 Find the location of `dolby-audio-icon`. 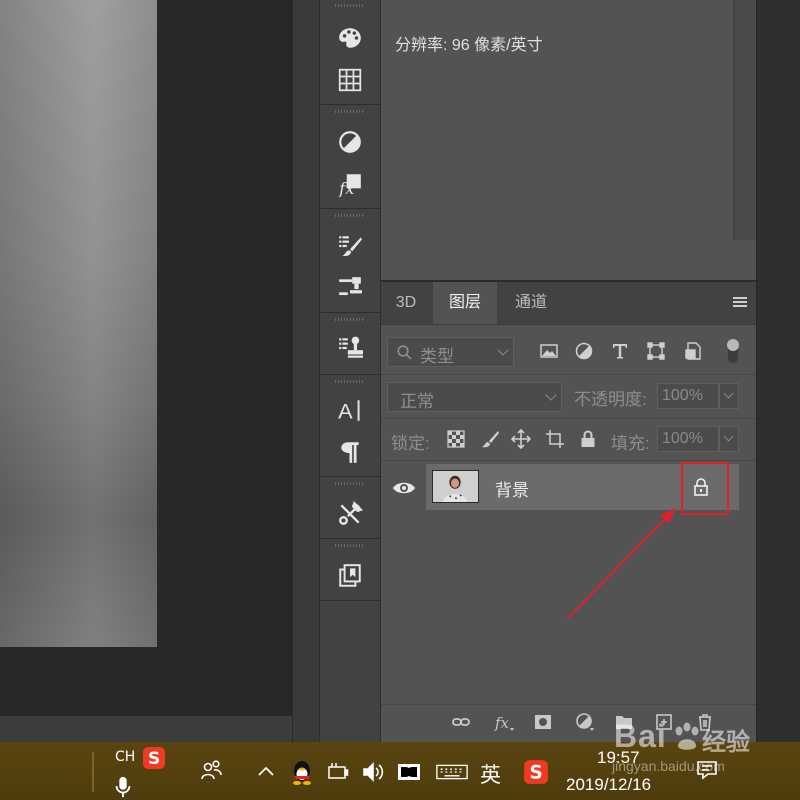

dolby-audio-icon is located at coordinates (409, 772).